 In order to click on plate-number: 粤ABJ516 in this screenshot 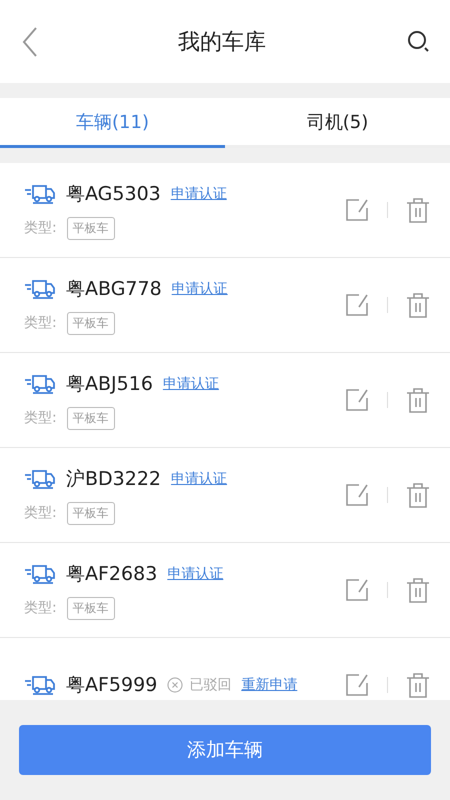, I will do `click(109, 384)`.